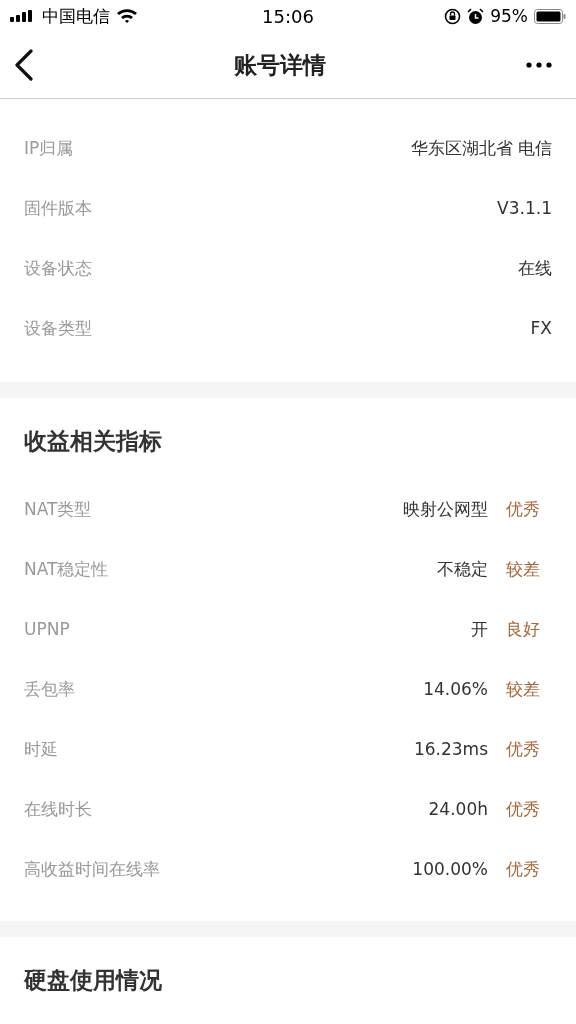  Describe the element at coordinates (524, 208) in the screenshot. I see `field-value: V3.1.1` at that location.